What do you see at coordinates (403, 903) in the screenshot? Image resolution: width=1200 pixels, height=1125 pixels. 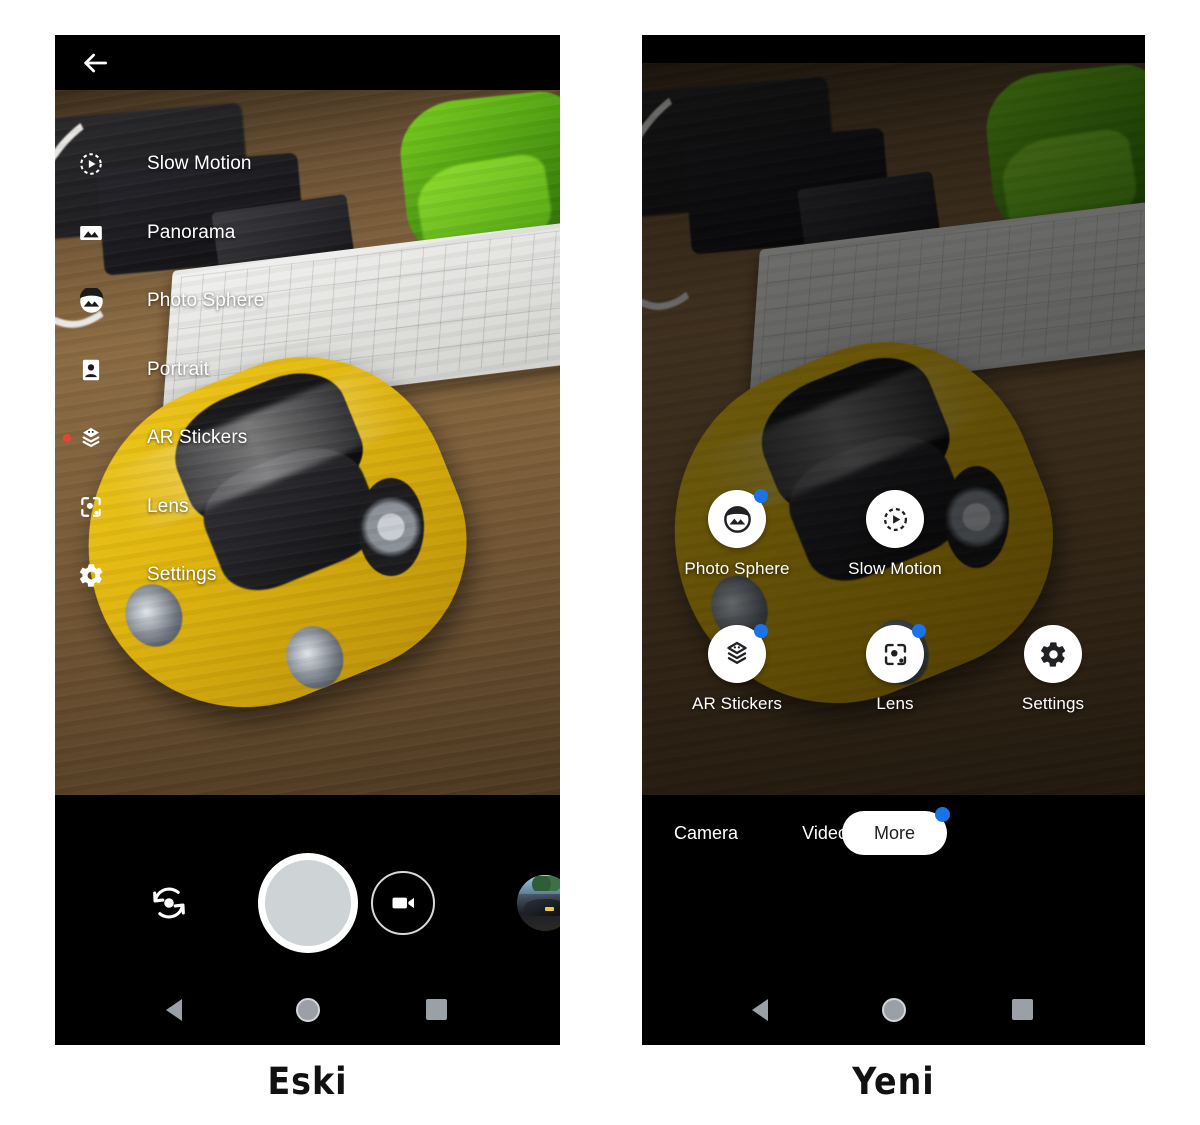 I see `video-camera-icon` at bounding box center [403, 903].